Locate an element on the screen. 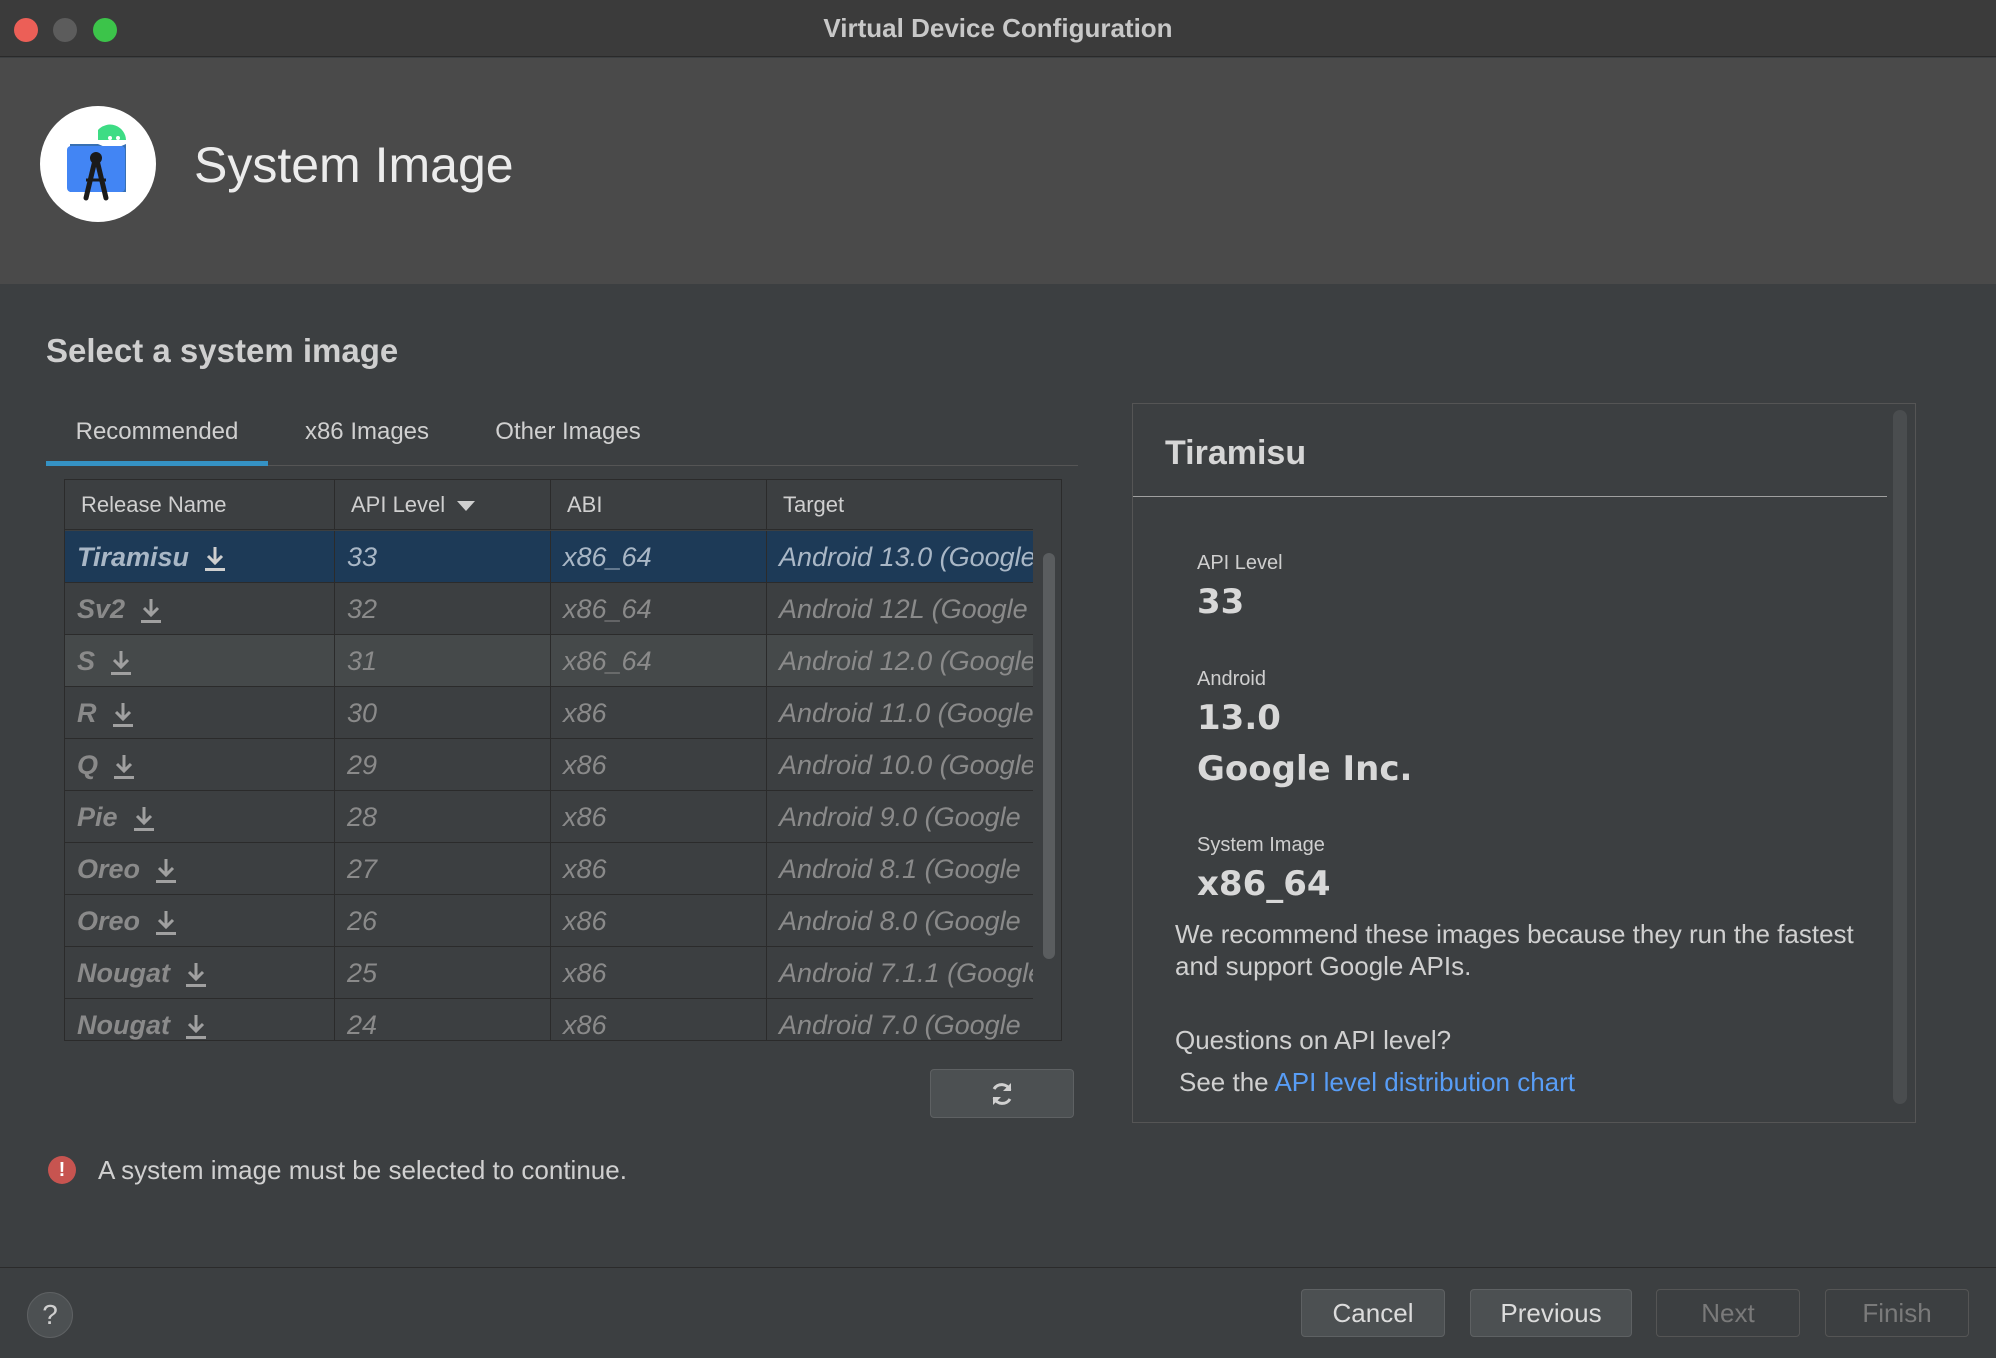  release-name: Tiramisu is located at coordinates (133, 557).